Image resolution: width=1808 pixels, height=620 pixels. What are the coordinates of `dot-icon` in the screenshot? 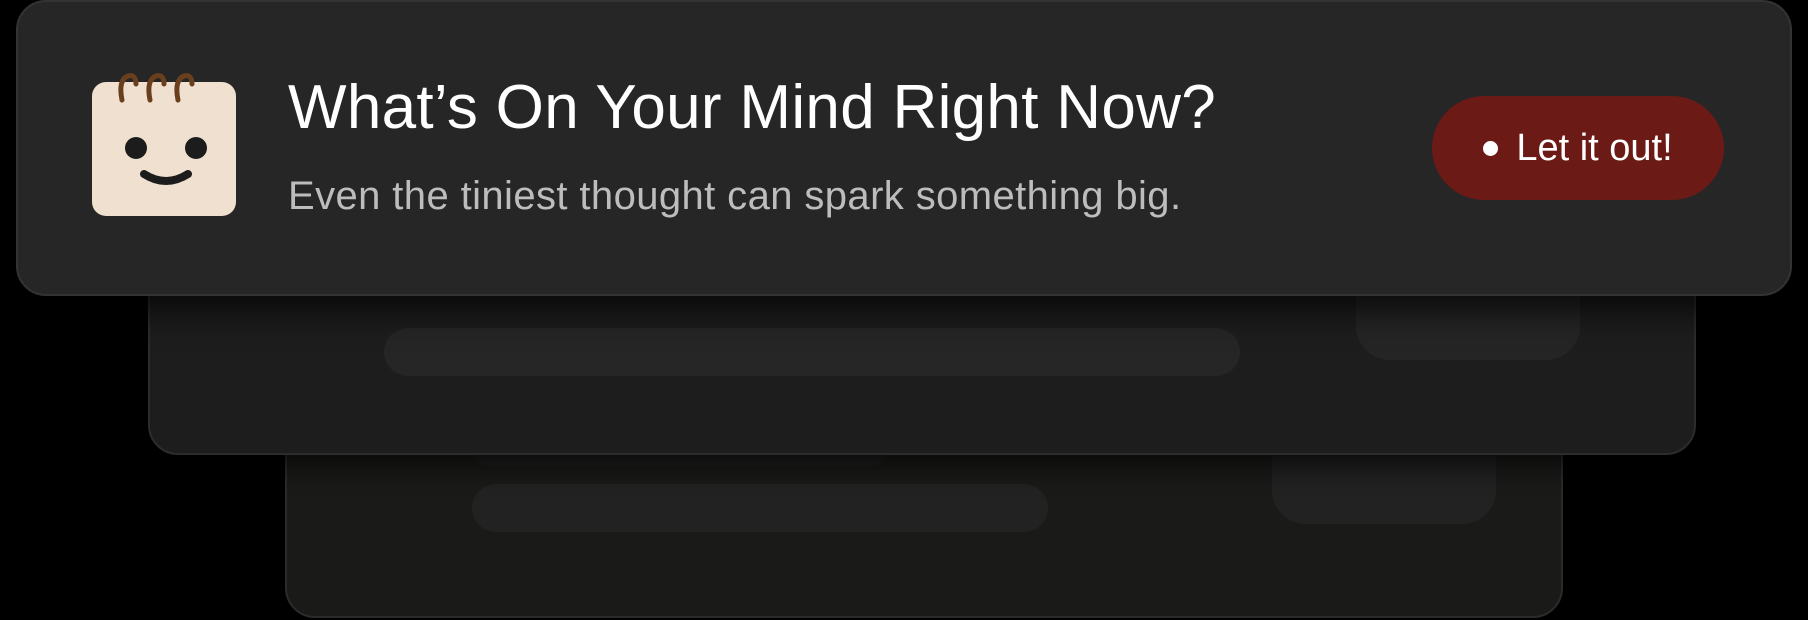 It's located at (1491, 148).